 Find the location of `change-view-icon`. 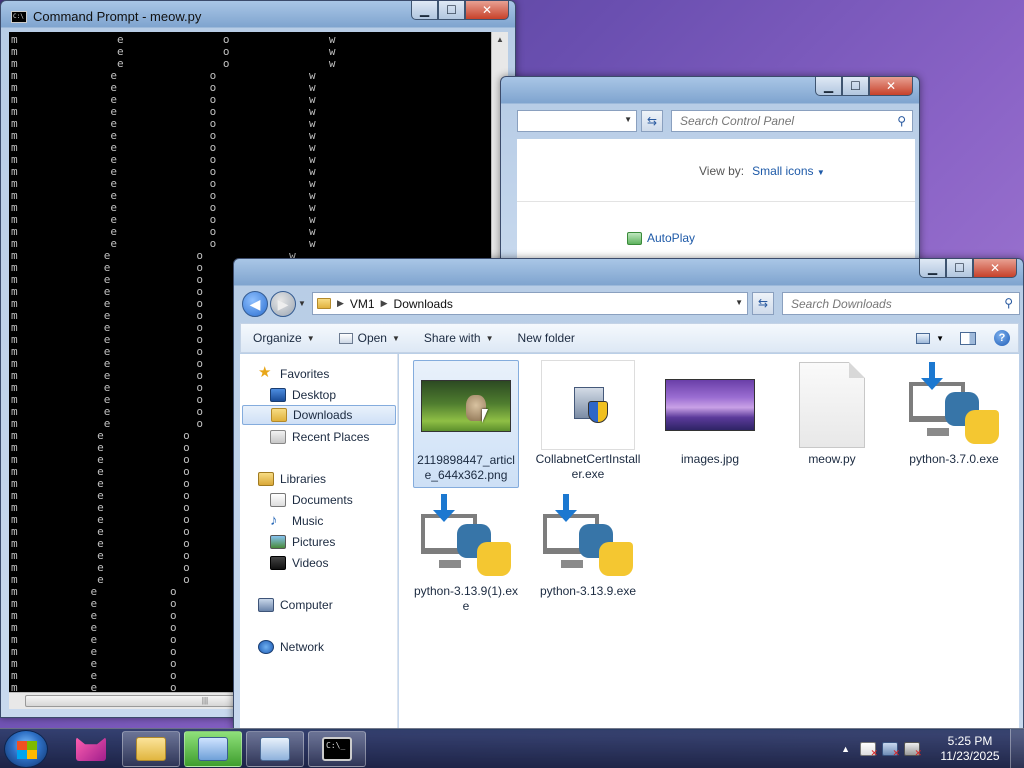

change-view-icon is located at coordinates (923, 338).